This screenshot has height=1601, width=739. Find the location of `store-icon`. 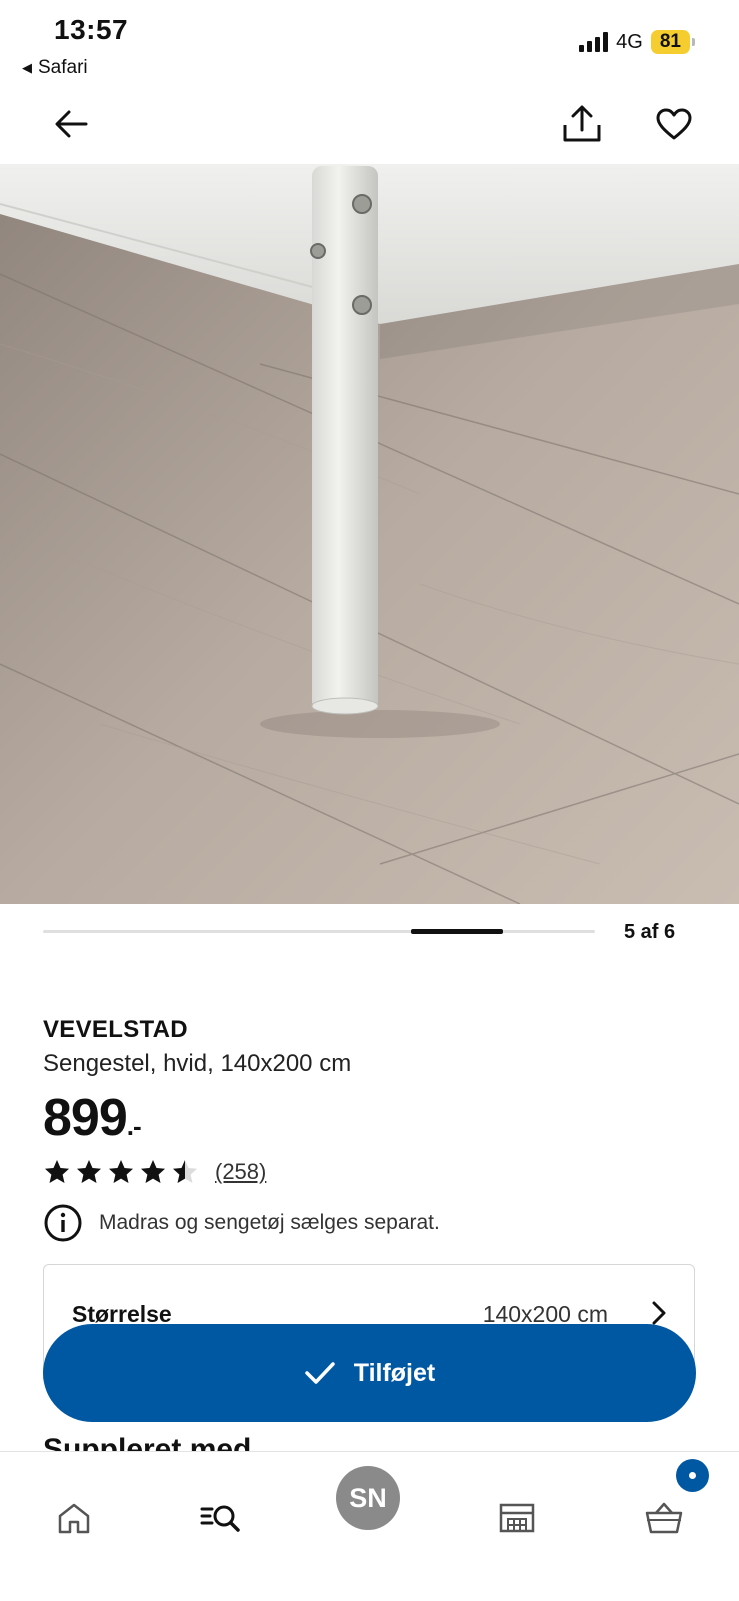

store-icon is located at coordinates (517, 1518).